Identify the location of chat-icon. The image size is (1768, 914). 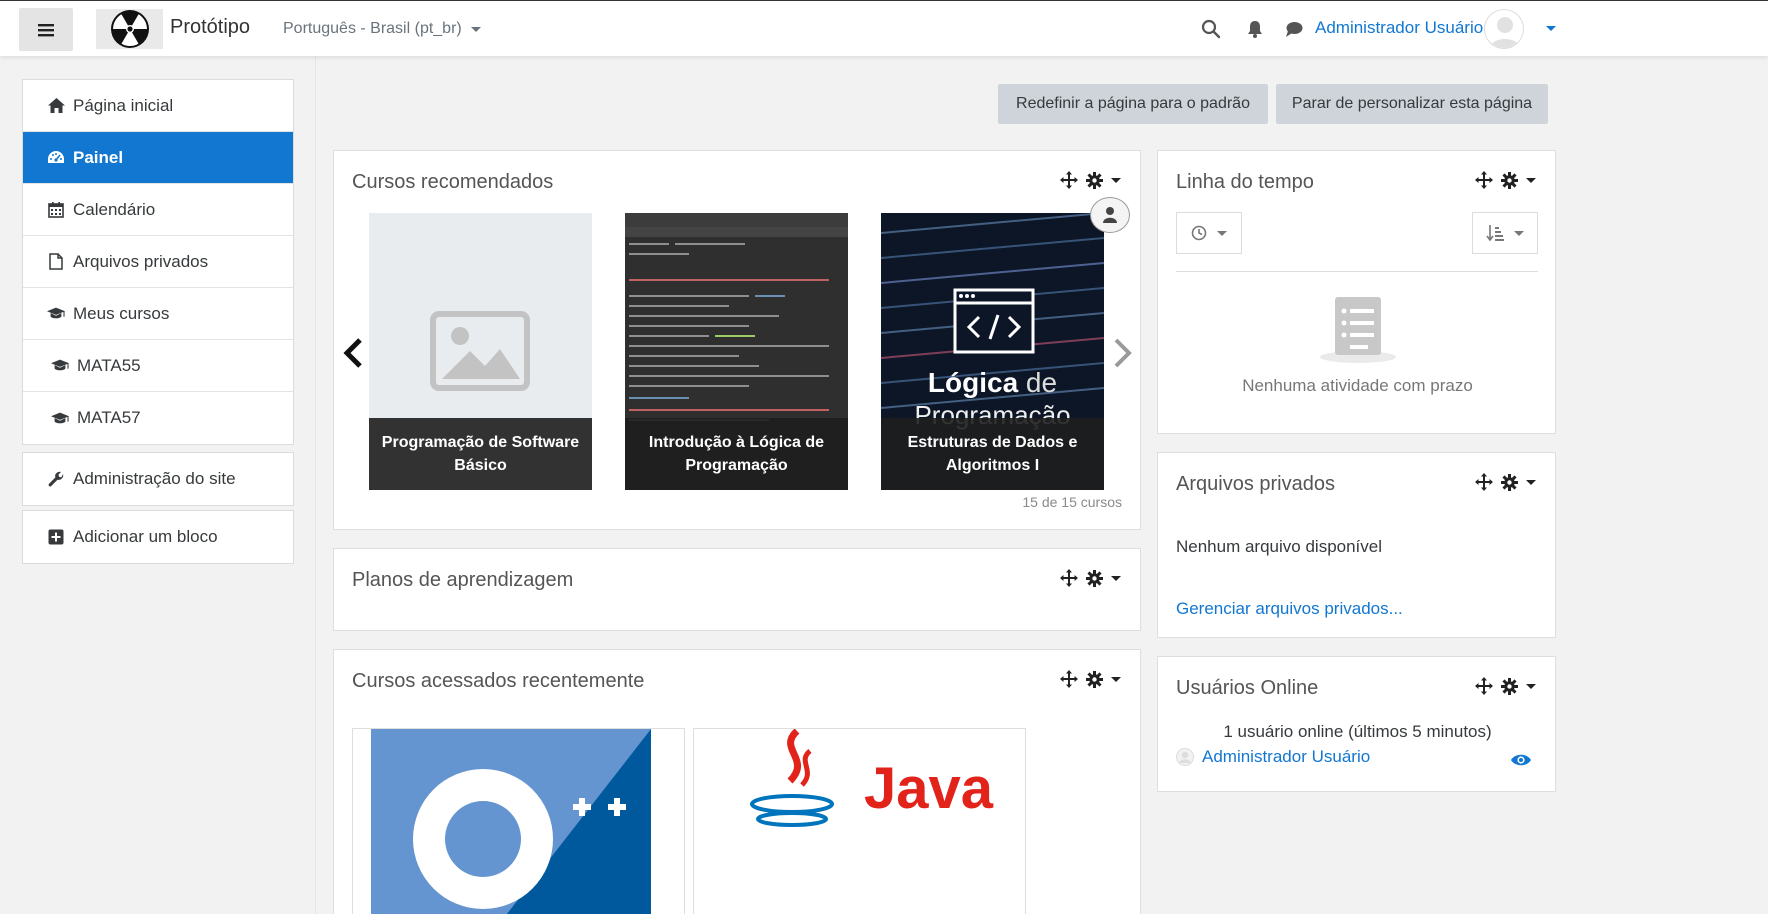
(1294, 29).